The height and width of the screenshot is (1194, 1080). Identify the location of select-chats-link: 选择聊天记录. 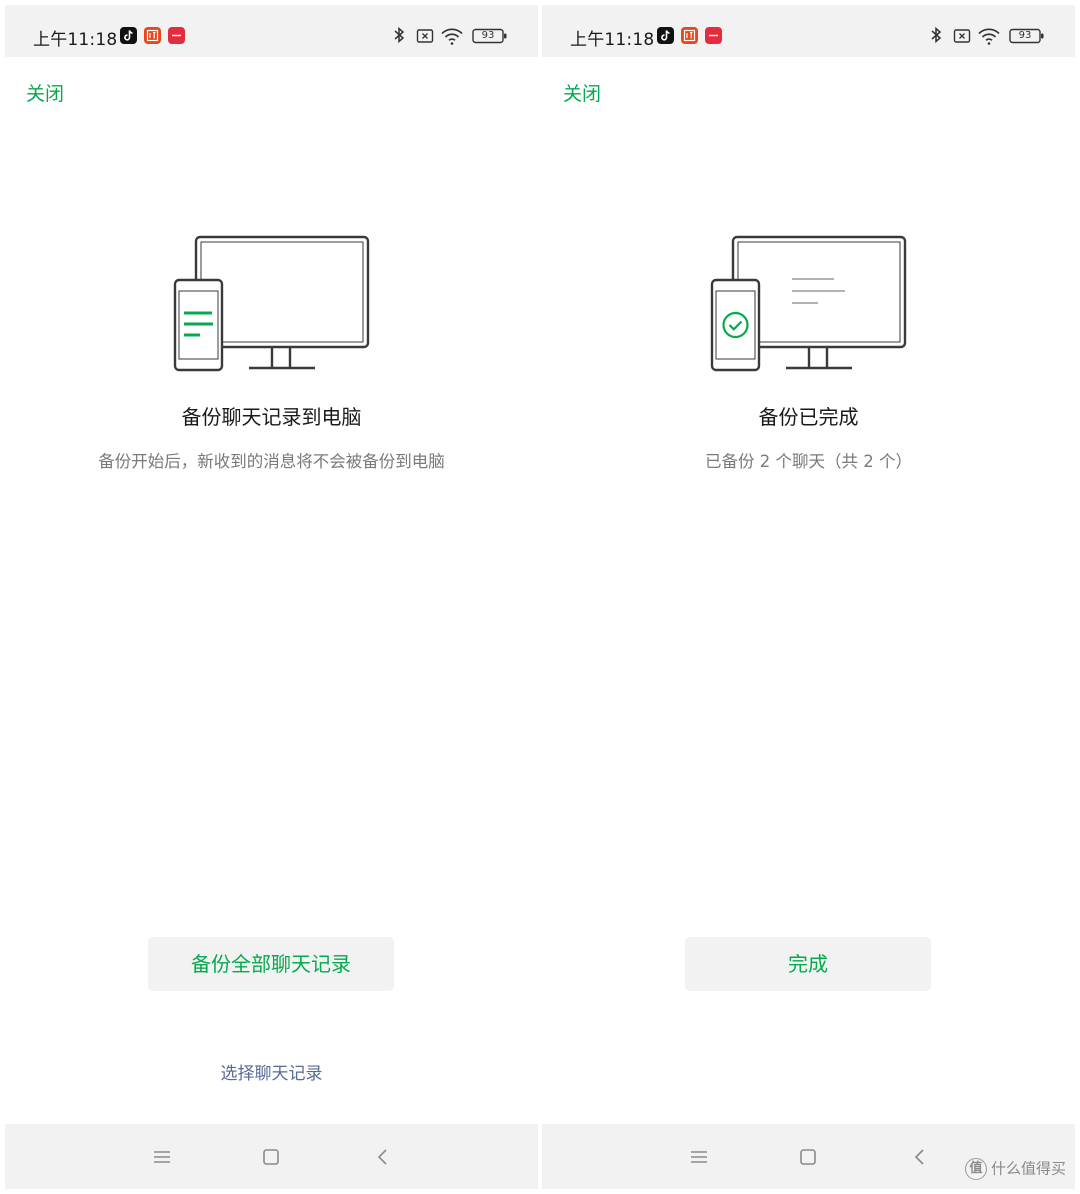
(271, 1071).